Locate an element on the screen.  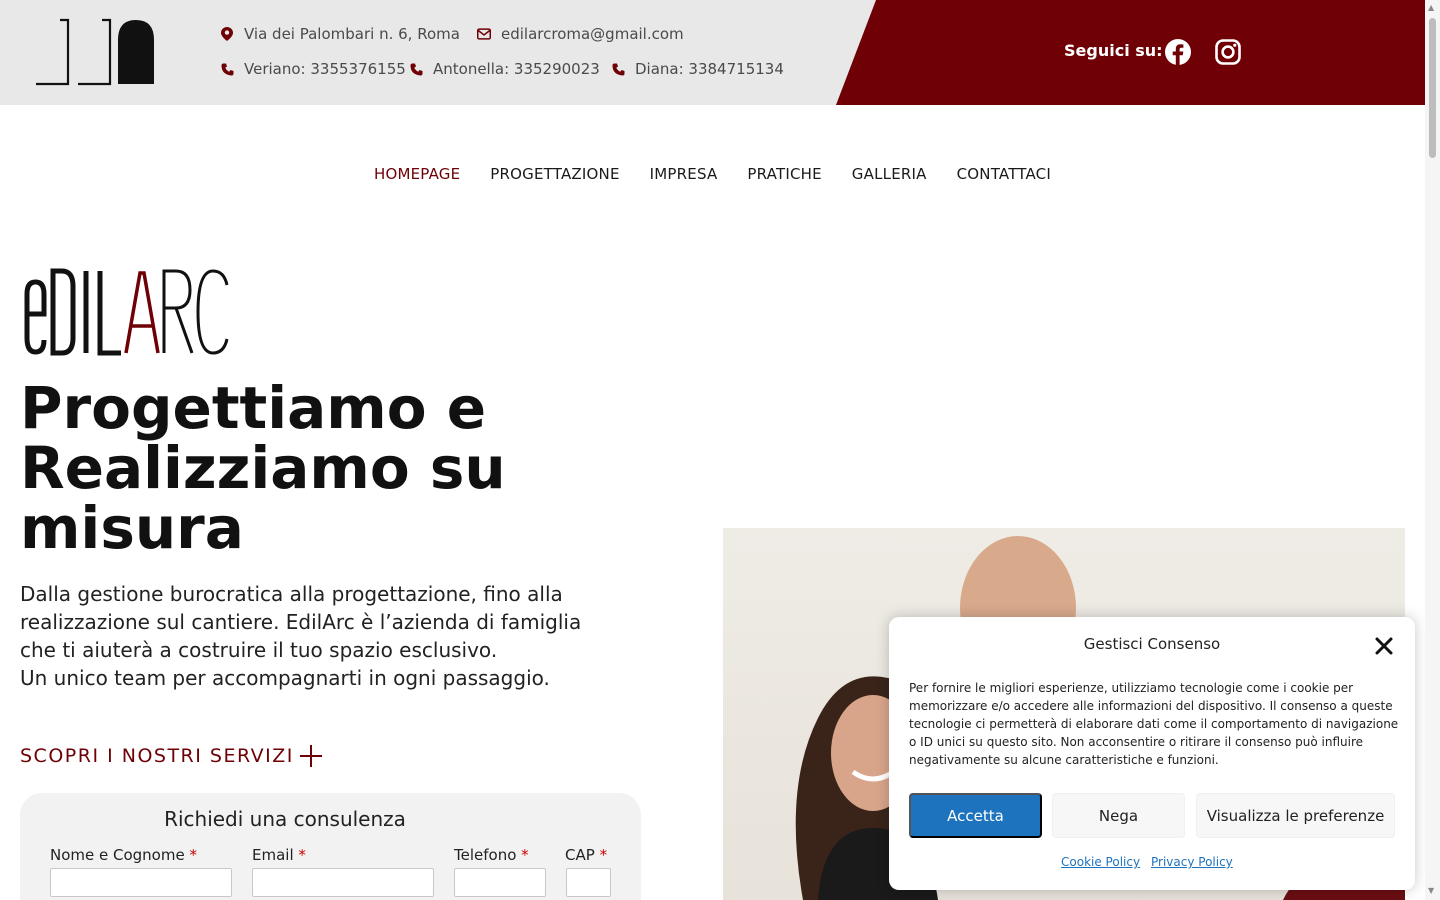
scrollbar-thumb is located at coordinates (1432, 88).